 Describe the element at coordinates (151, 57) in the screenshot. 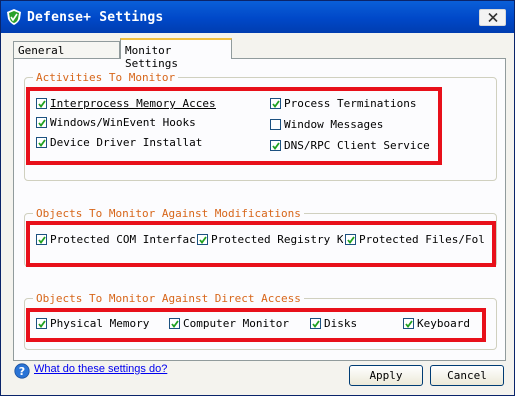

I see `tab-label: Monitor Settings` at that location.